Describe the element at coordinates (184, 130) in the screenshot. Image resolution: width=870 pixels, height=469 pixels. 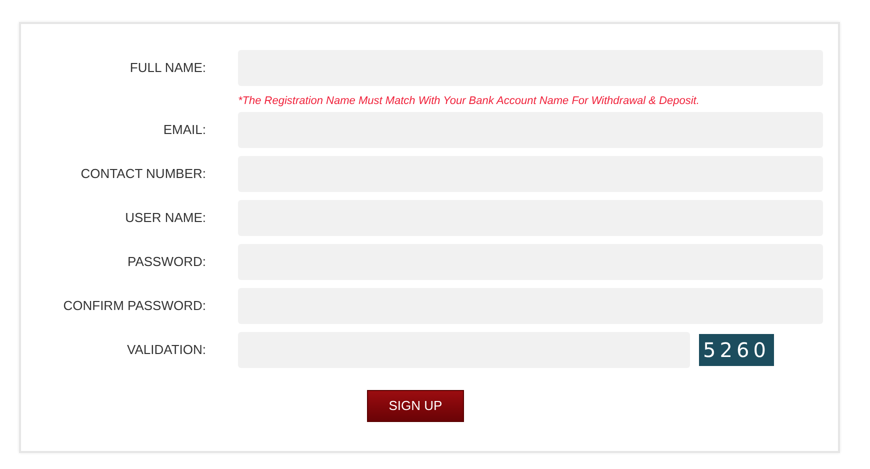
I see `field-label: EMAIL:` at that location.